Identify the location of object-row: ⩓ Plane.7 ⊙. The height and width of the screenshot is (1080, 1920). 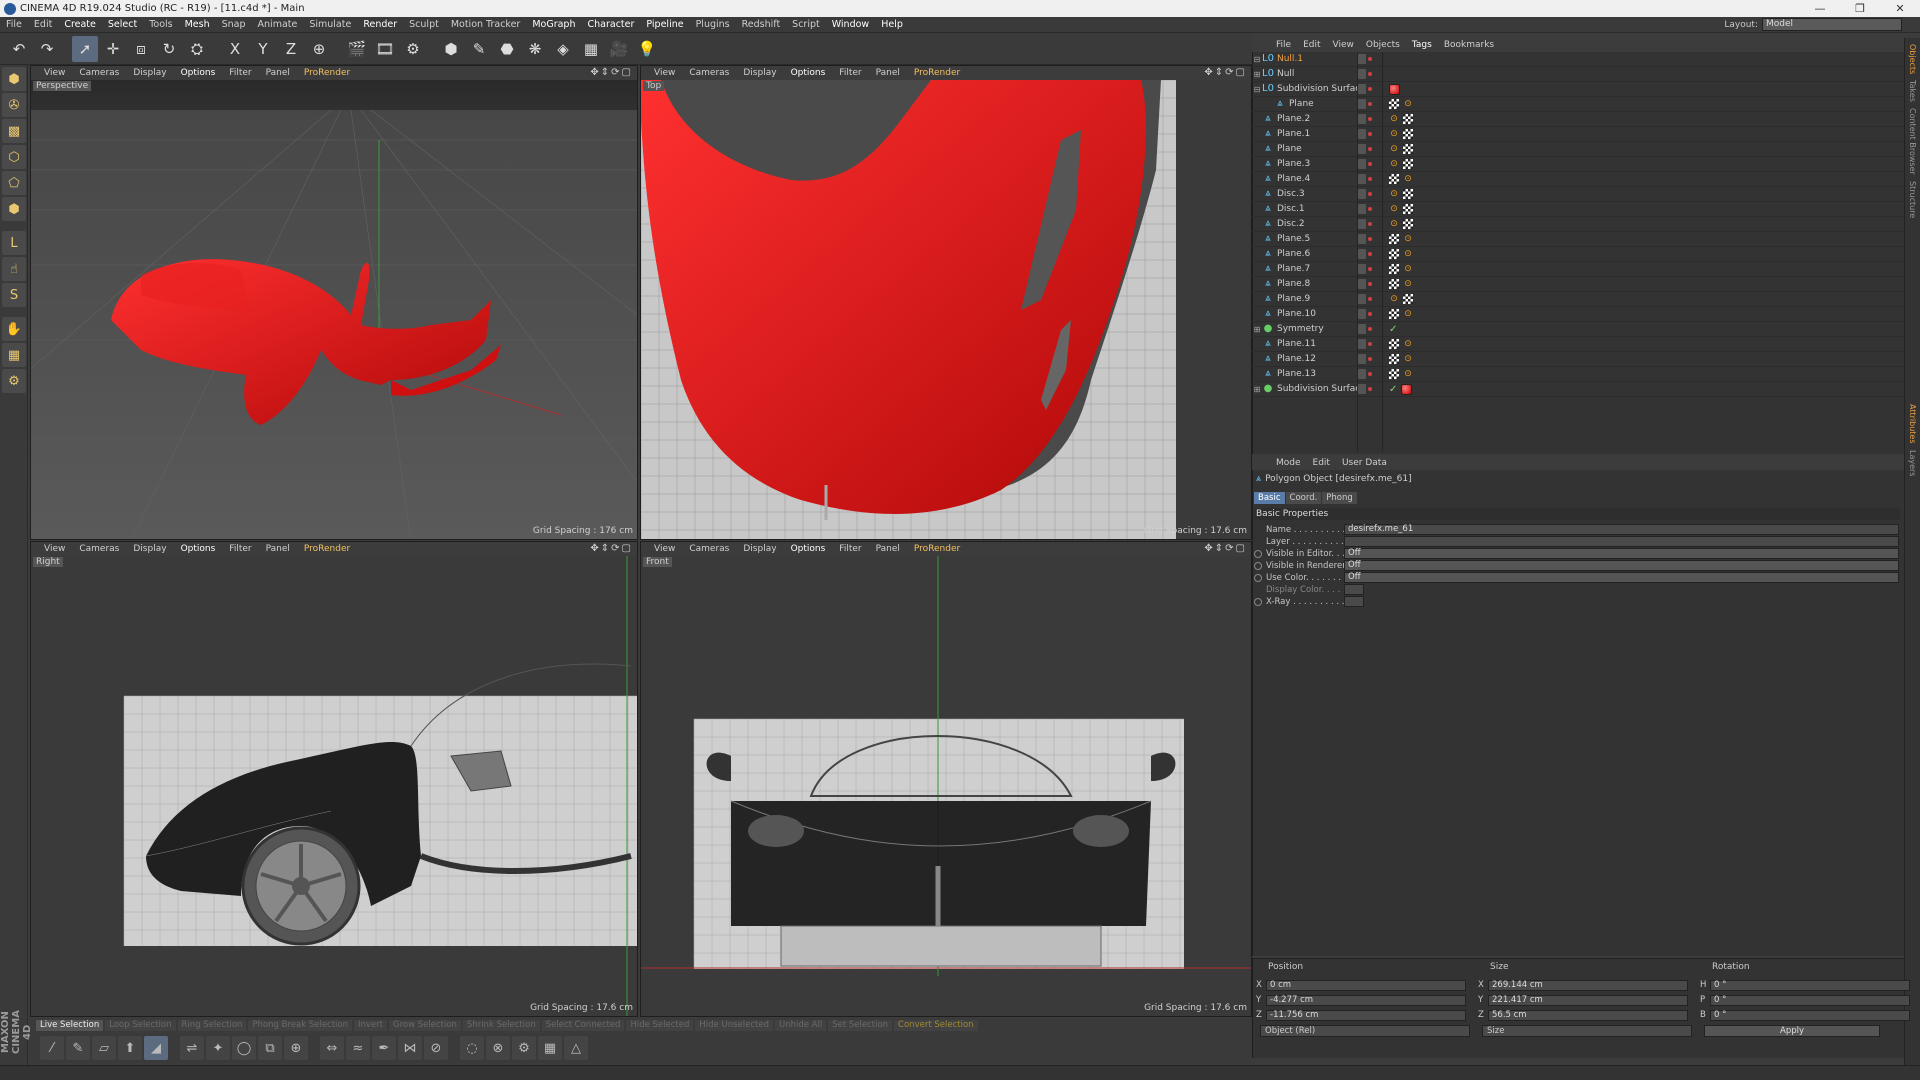
(1578, 269).